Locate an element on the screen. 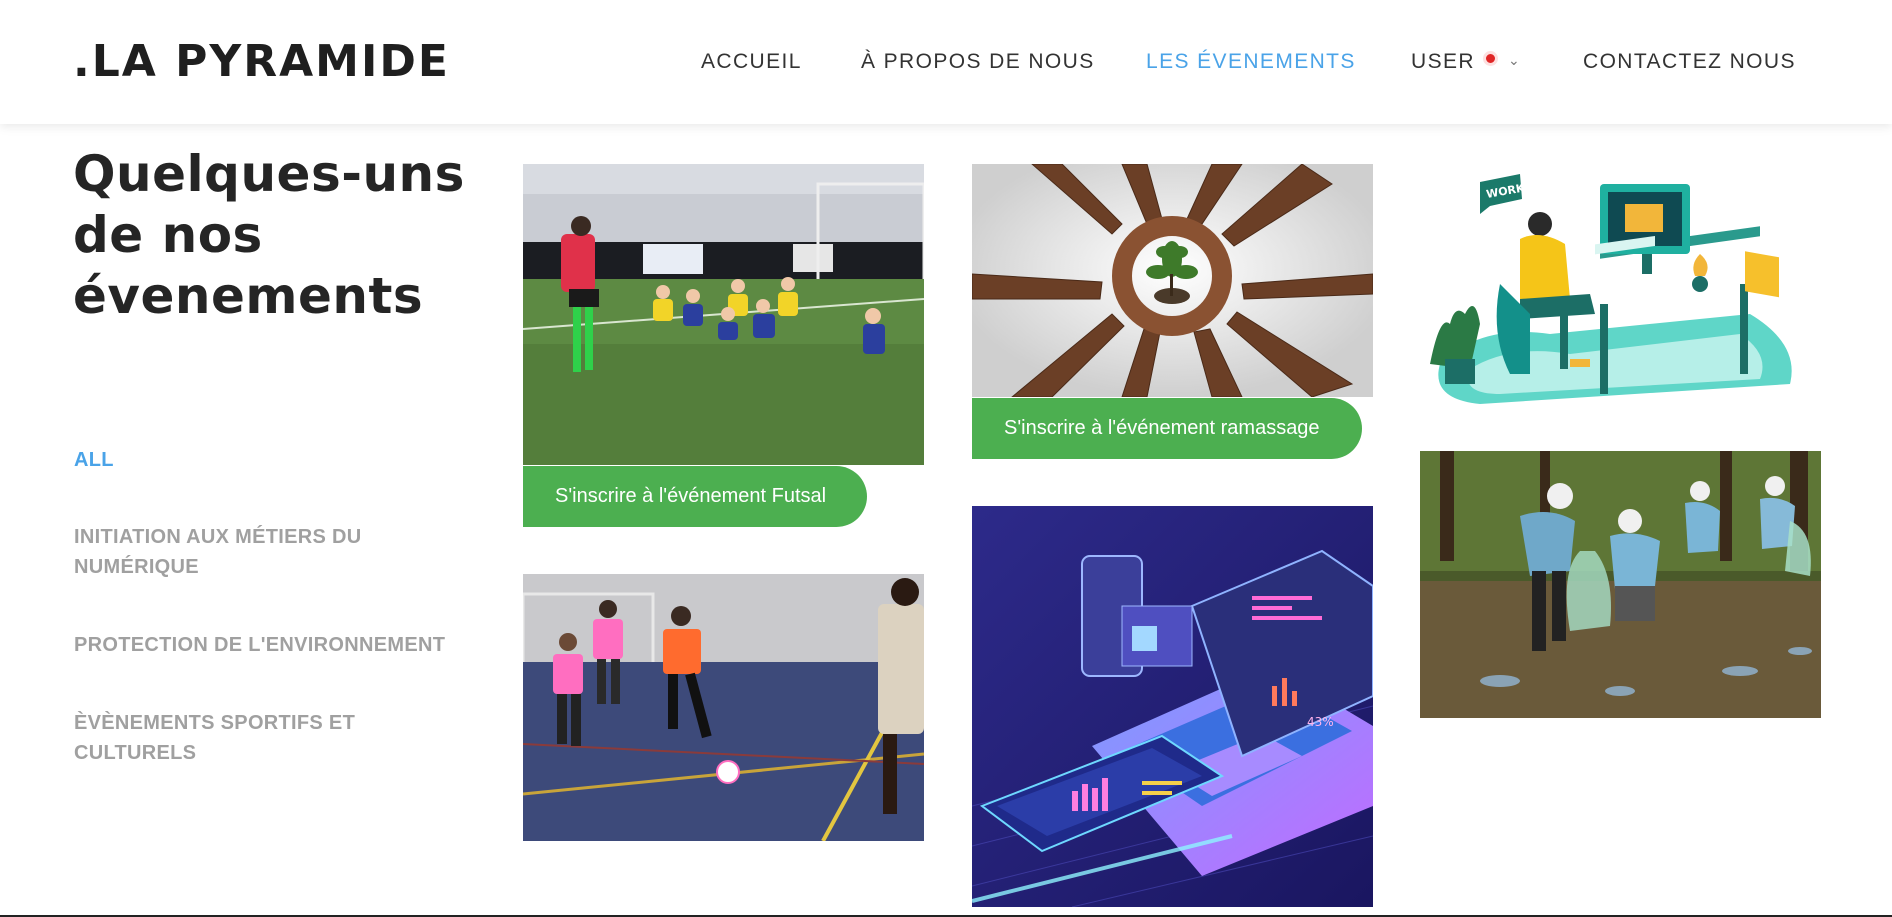 The image size is (1892, 917). status-dot-icon is located at coordinates (1490, 58).